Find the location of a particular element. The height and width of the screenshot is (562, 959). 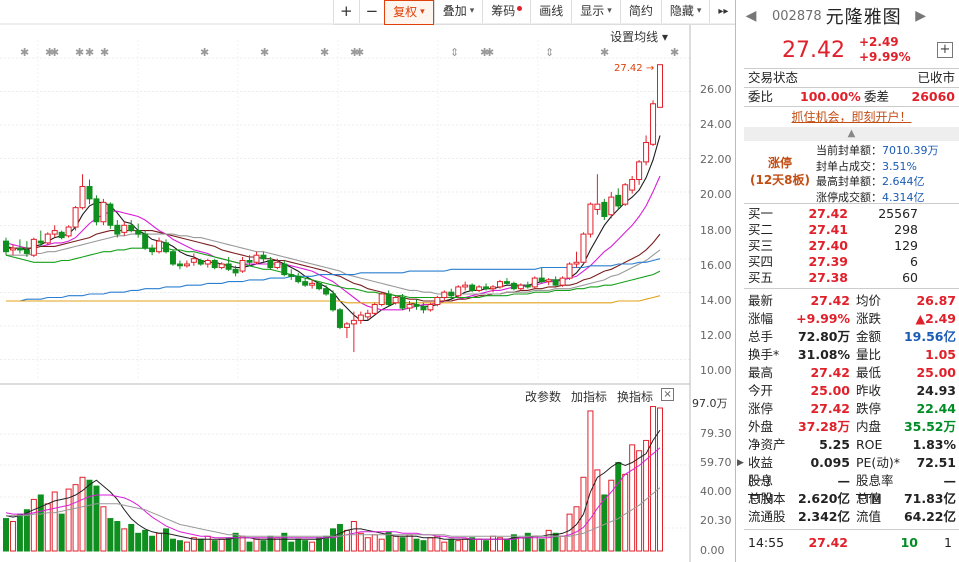

bid-volume: 6 is located at coordinates (914, 261).